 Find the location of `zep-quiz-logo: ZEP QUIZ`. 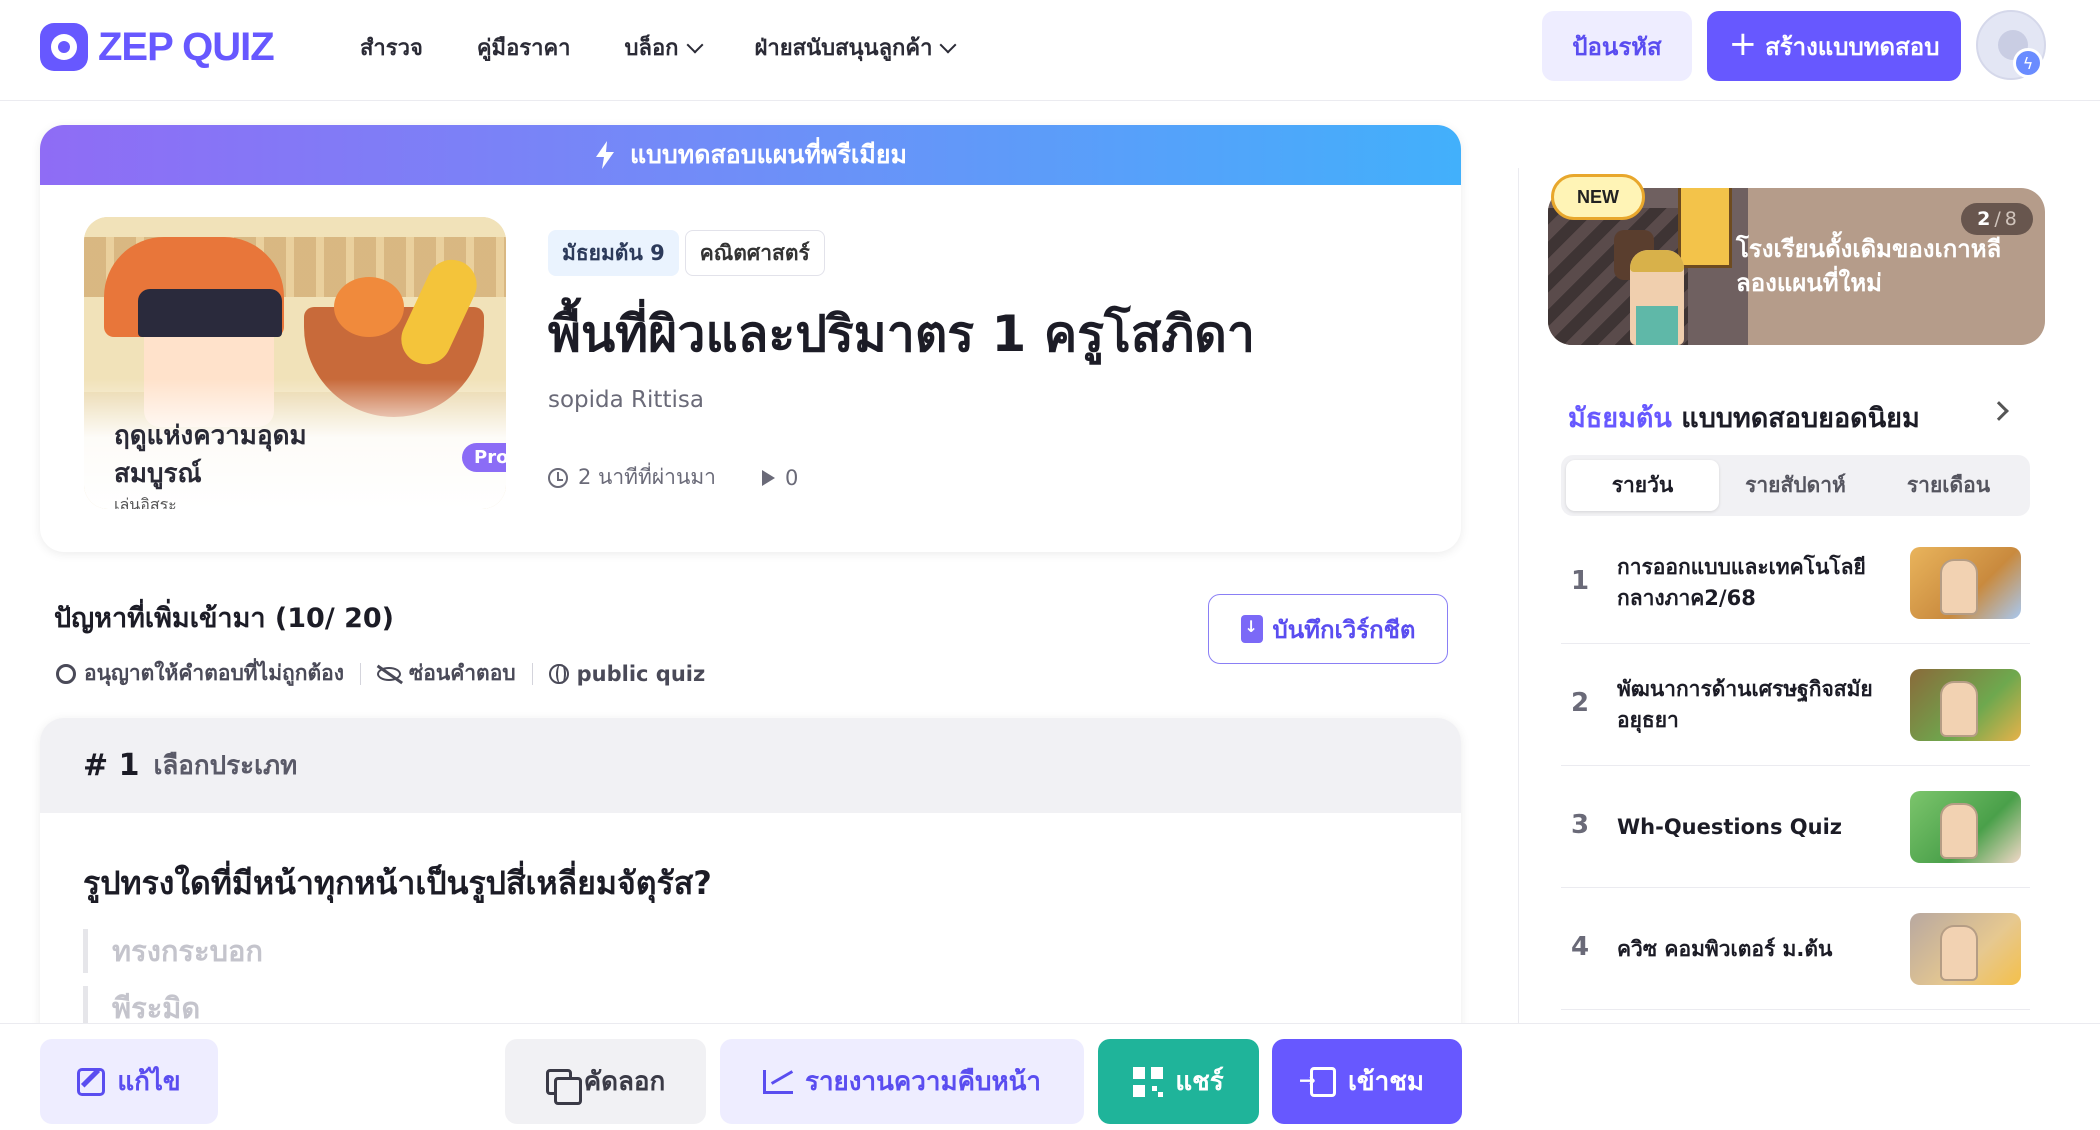

zep-quiz-logo: ZEP QUIZ is located at coordinates (157, 47).